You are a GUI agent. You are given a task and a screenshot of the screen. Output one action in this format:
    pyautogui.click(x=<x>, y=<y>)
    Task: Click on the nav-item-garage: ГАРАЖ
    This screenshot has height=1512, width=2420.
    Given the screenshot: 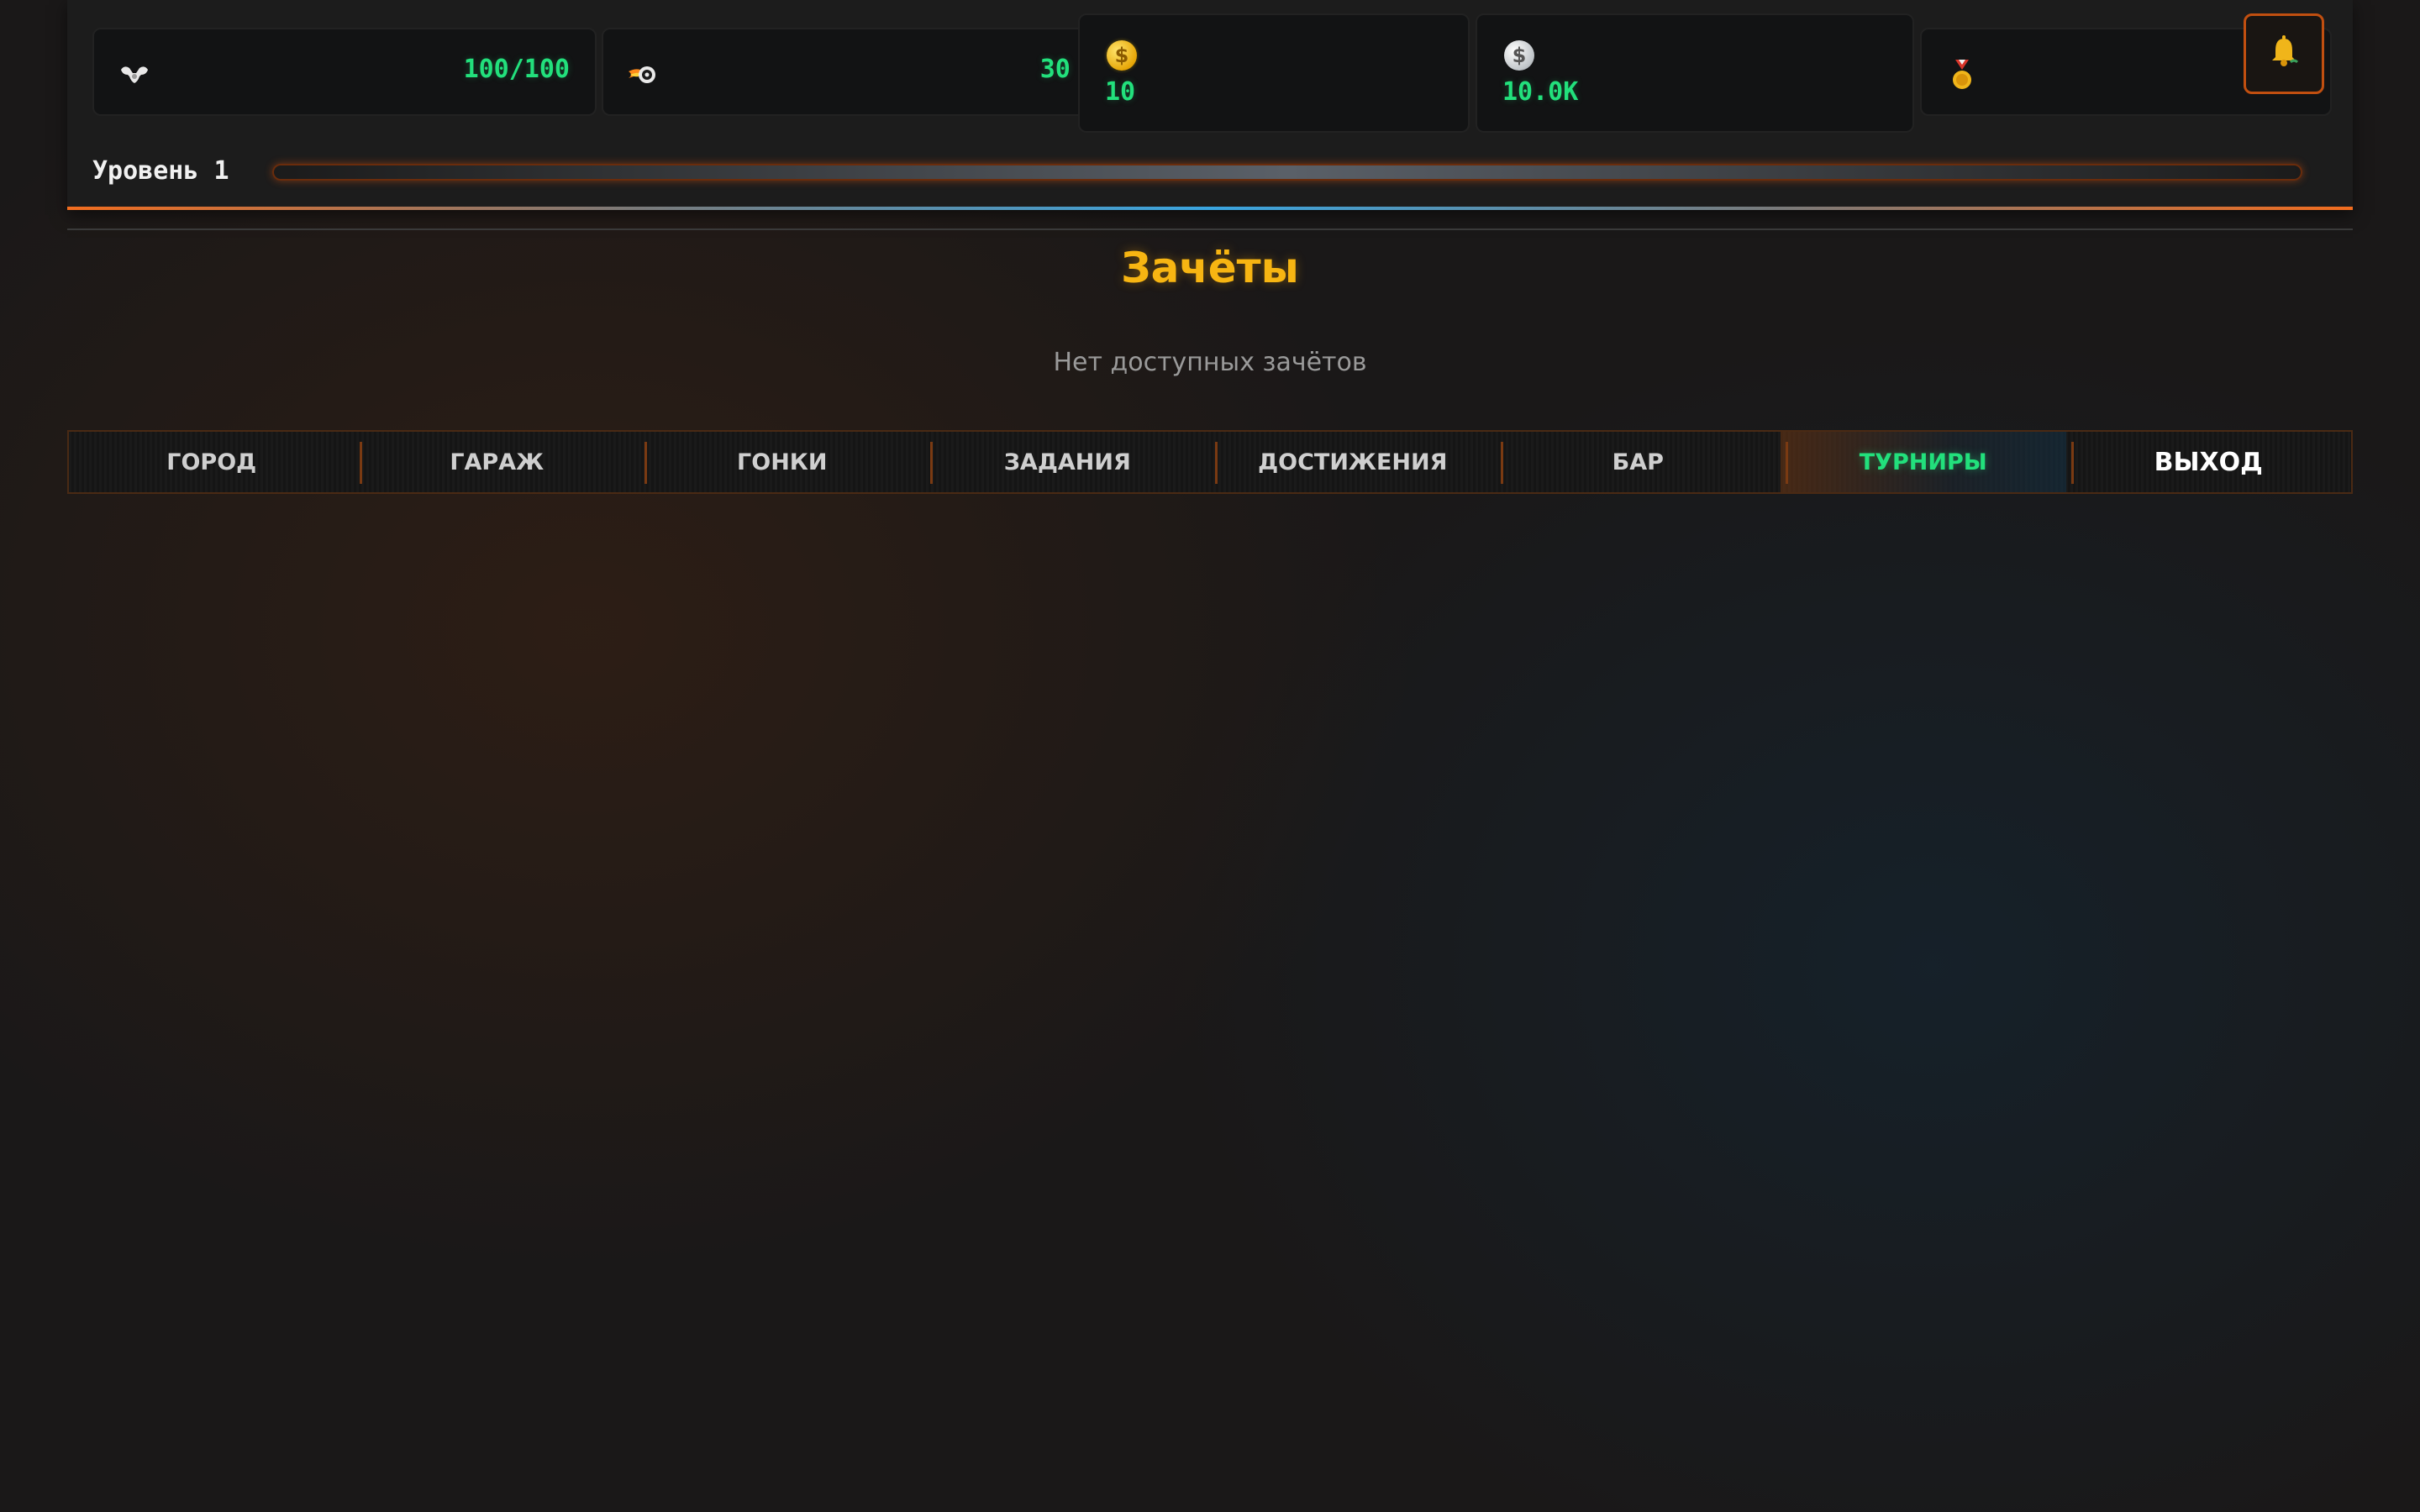 What is the action you would take?
    pyautogui.click(x=497, y=462)
    